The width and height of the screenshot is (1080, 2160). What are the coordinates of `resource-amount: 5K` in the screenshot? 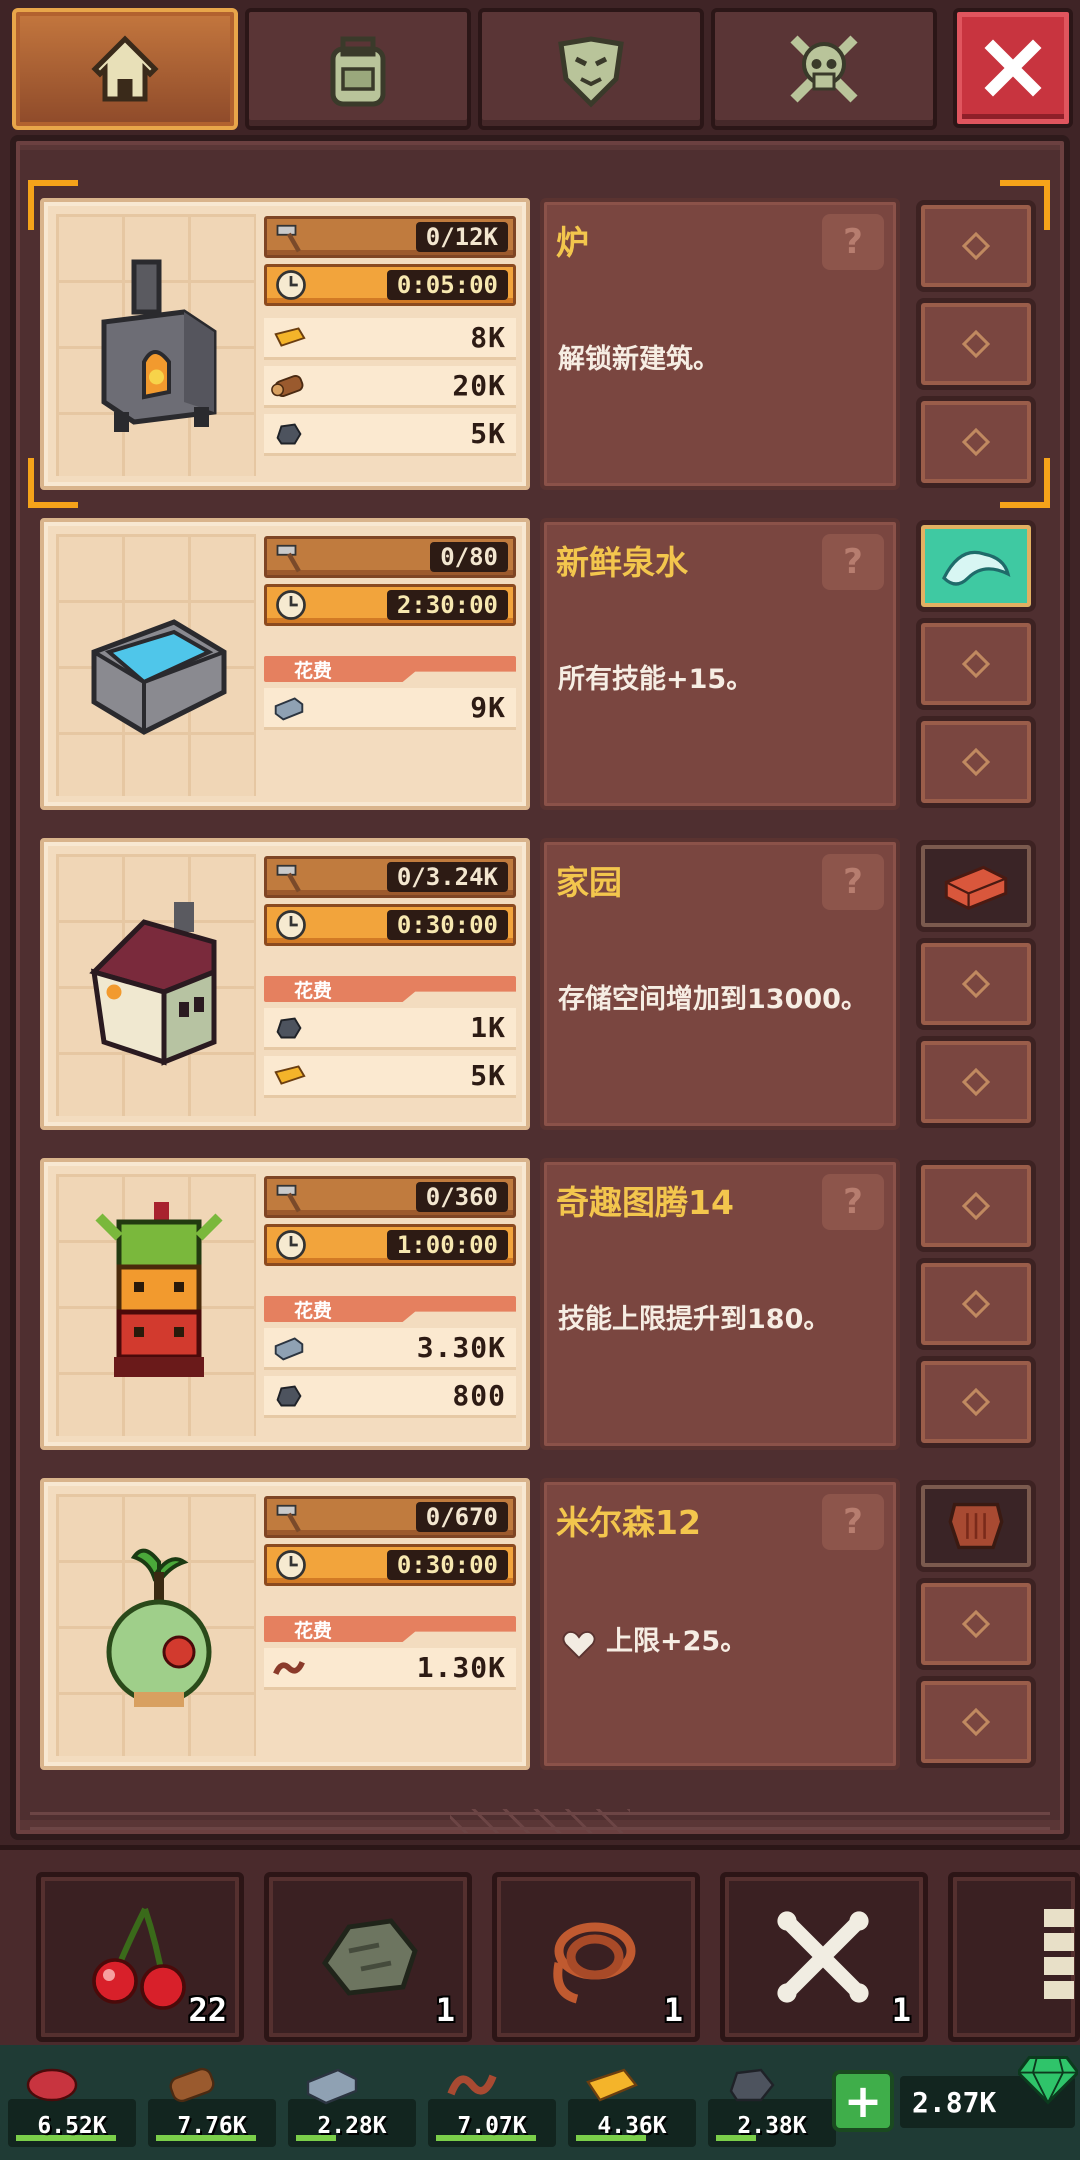 It's located at (488, 1075).